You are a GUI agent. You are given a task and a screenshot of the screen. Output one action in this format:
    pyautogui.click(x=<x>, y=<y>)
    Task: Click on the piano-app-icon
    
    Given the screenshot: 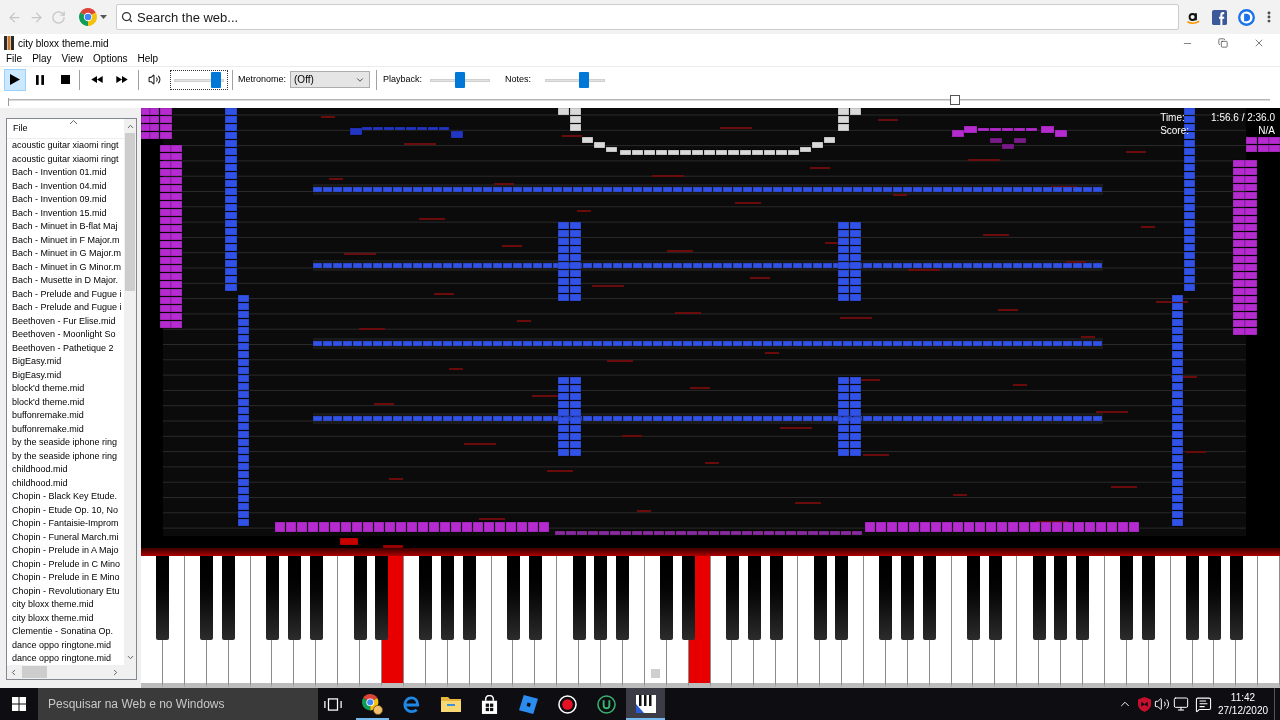 What is the action you would take?
    pyautogui.click(x=645, y=704)
    